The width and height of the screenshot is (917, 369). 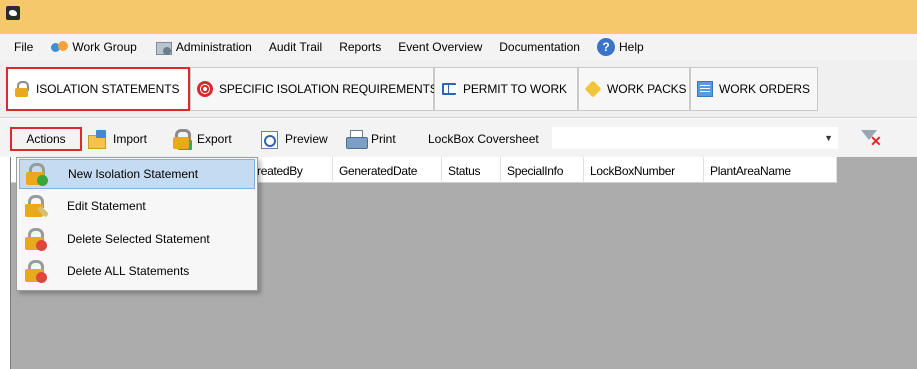 I want to click on menu-work-group: Work Group, so click(x=93, y=47).